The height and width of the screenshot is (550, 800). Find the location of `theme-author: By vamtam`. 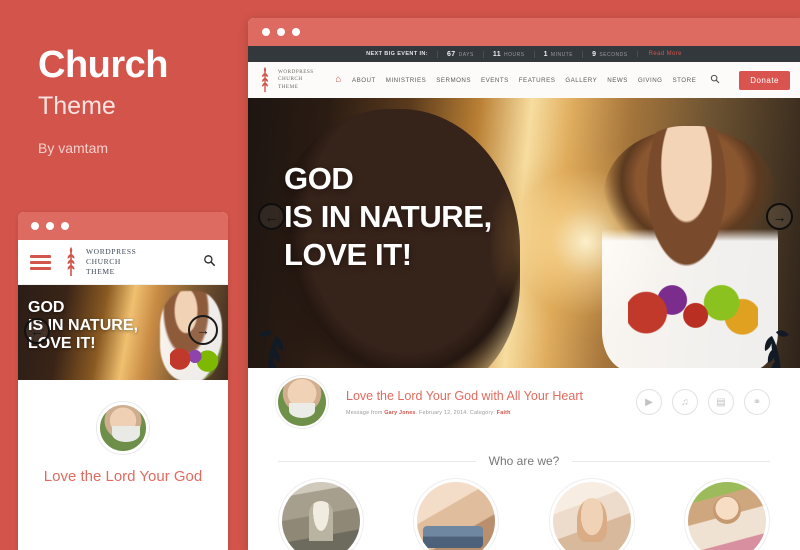

theme-author: By vamtam is located at coordinates (73, 148).